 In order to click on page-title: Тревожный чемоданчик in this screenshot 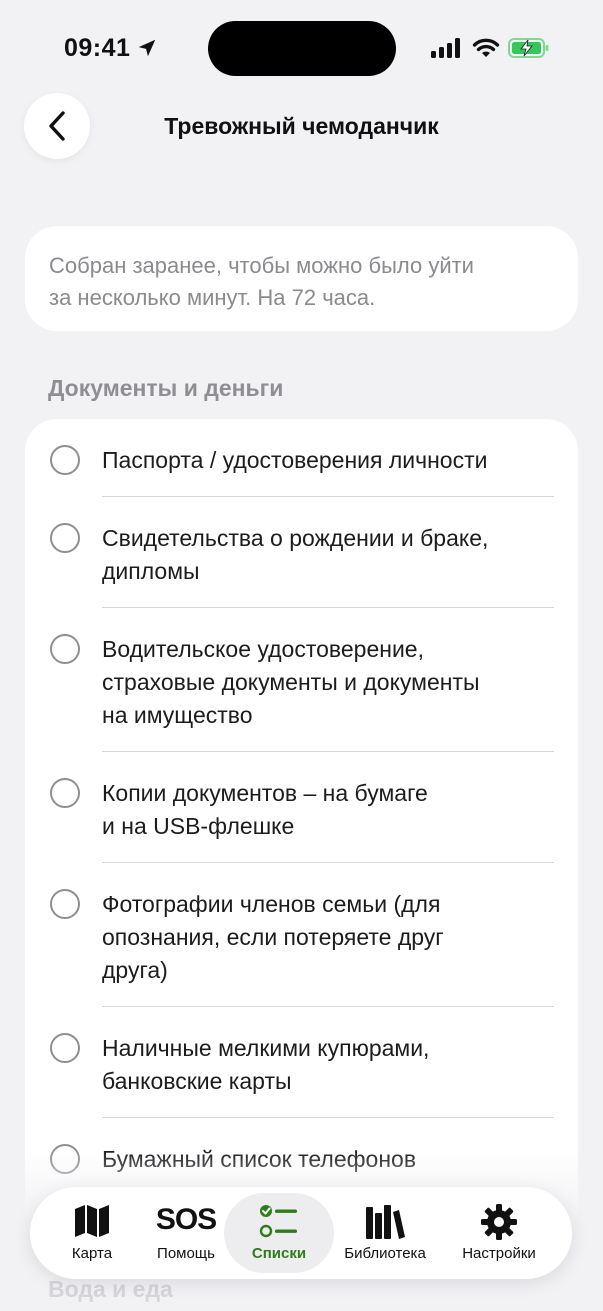, I will do `click(301, 126)`.